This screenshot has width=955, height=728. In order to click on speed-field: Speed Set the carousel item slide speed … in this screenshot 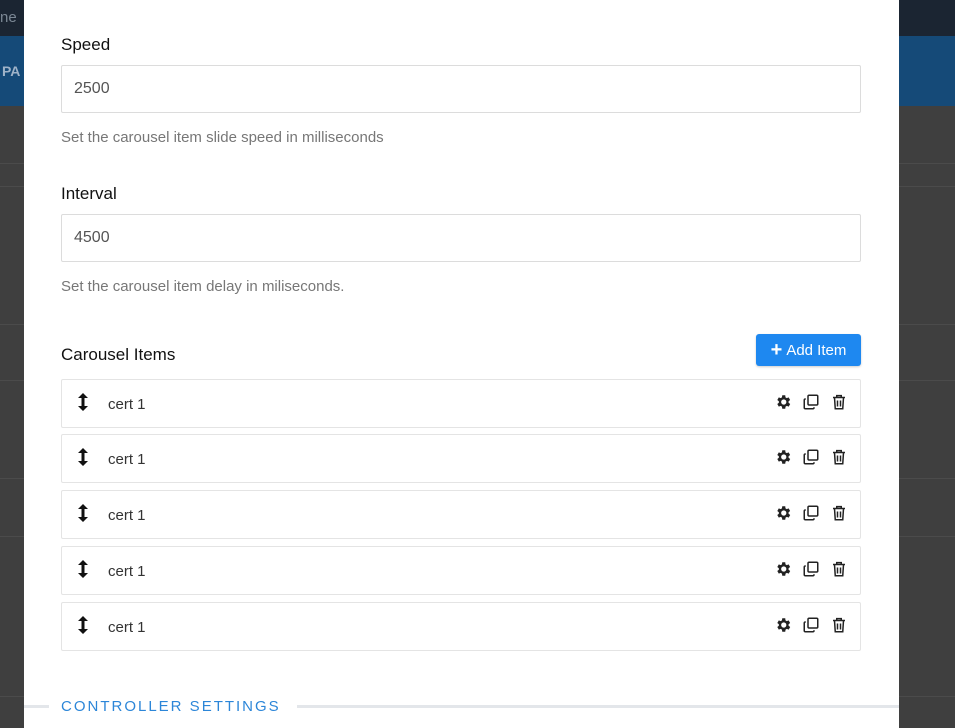, I will do `click(461, 90)`.